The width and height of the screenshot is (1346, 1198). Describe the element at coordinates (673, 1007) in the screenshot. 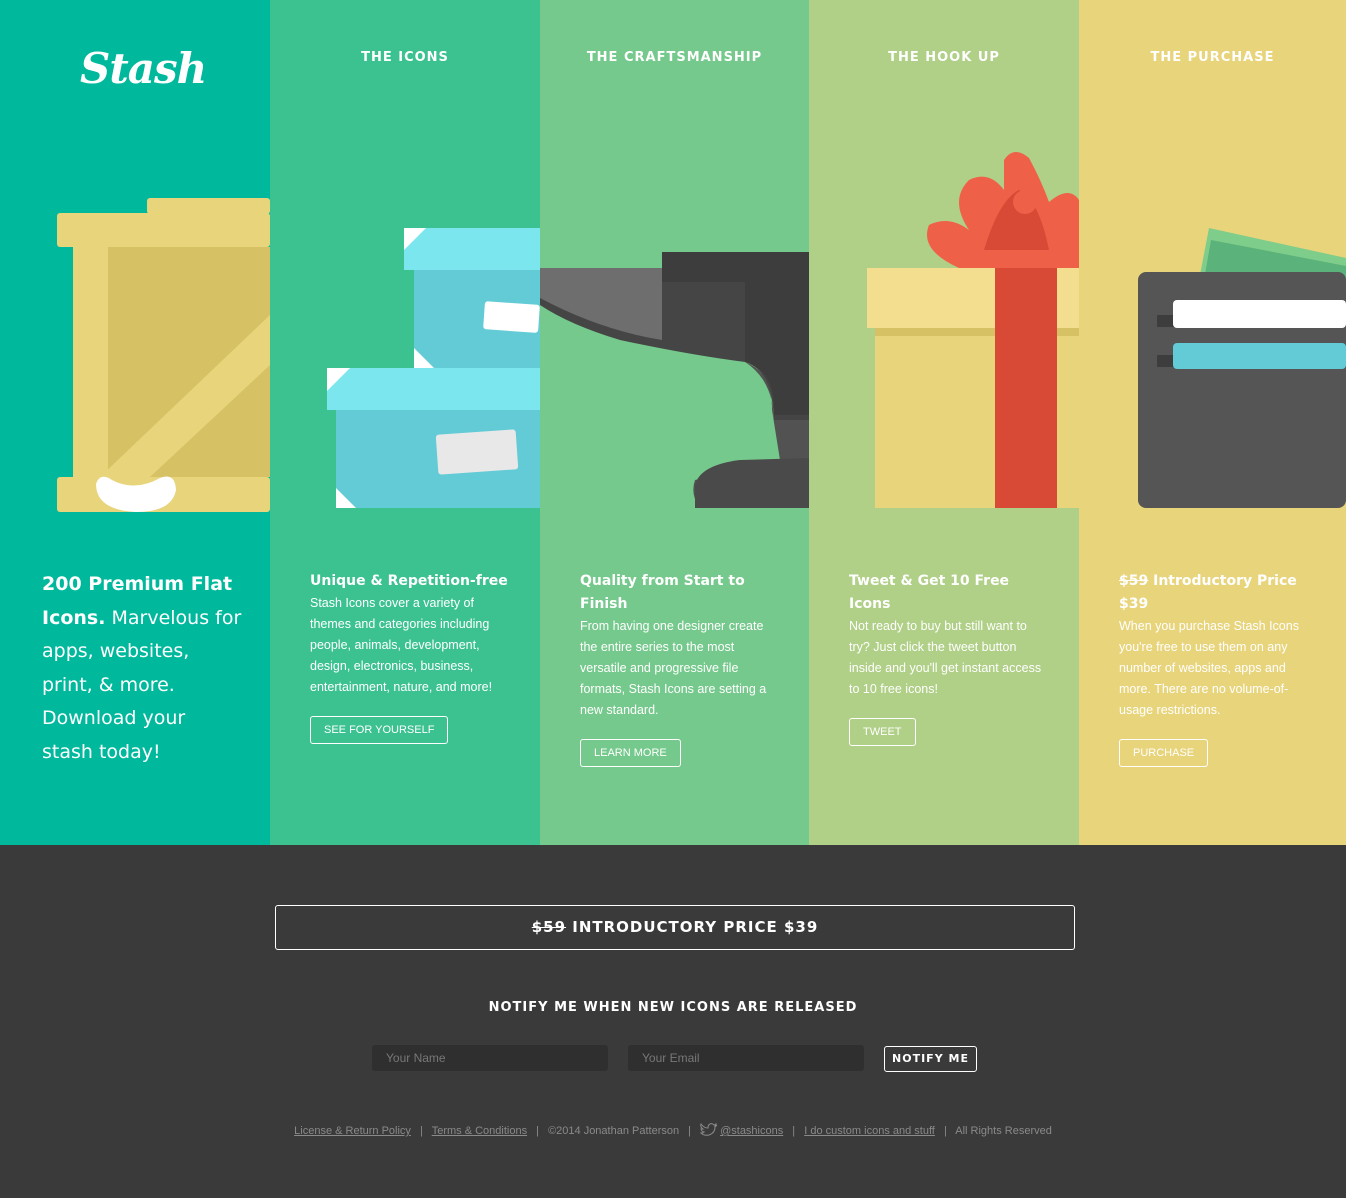

I see `notify-title: NOTIFY ME WHEN NEW ICONS ARE RELEASED` at that location.